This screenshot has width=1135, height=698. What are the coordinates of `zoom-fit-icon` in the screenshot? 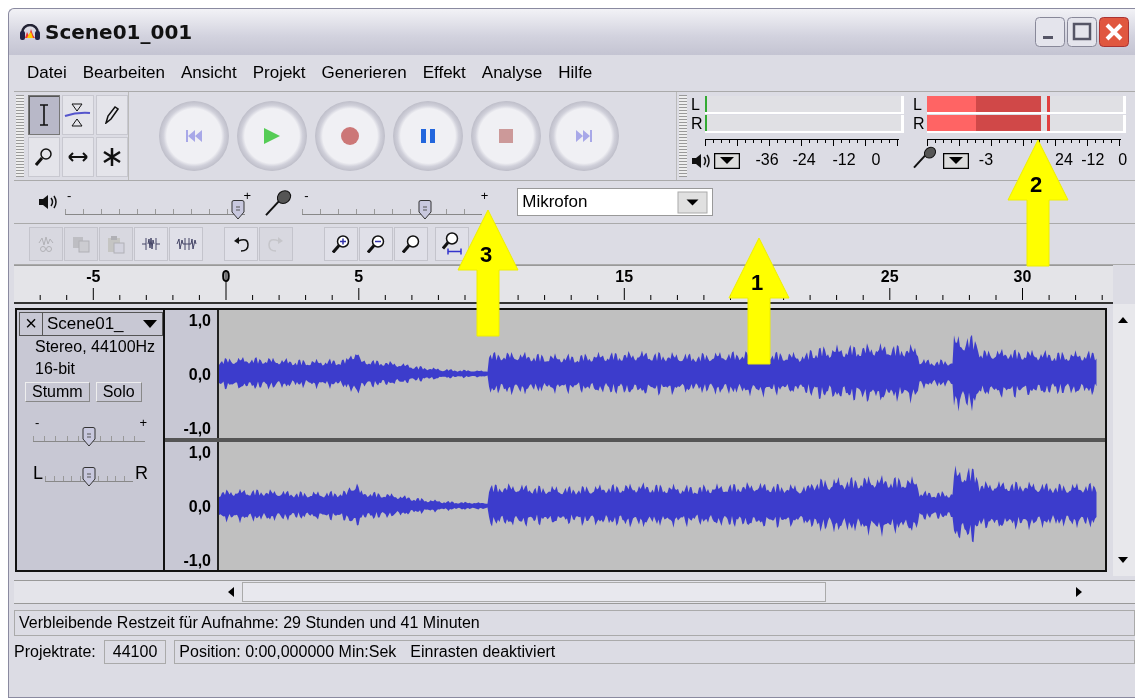 It's located at (452, 244).